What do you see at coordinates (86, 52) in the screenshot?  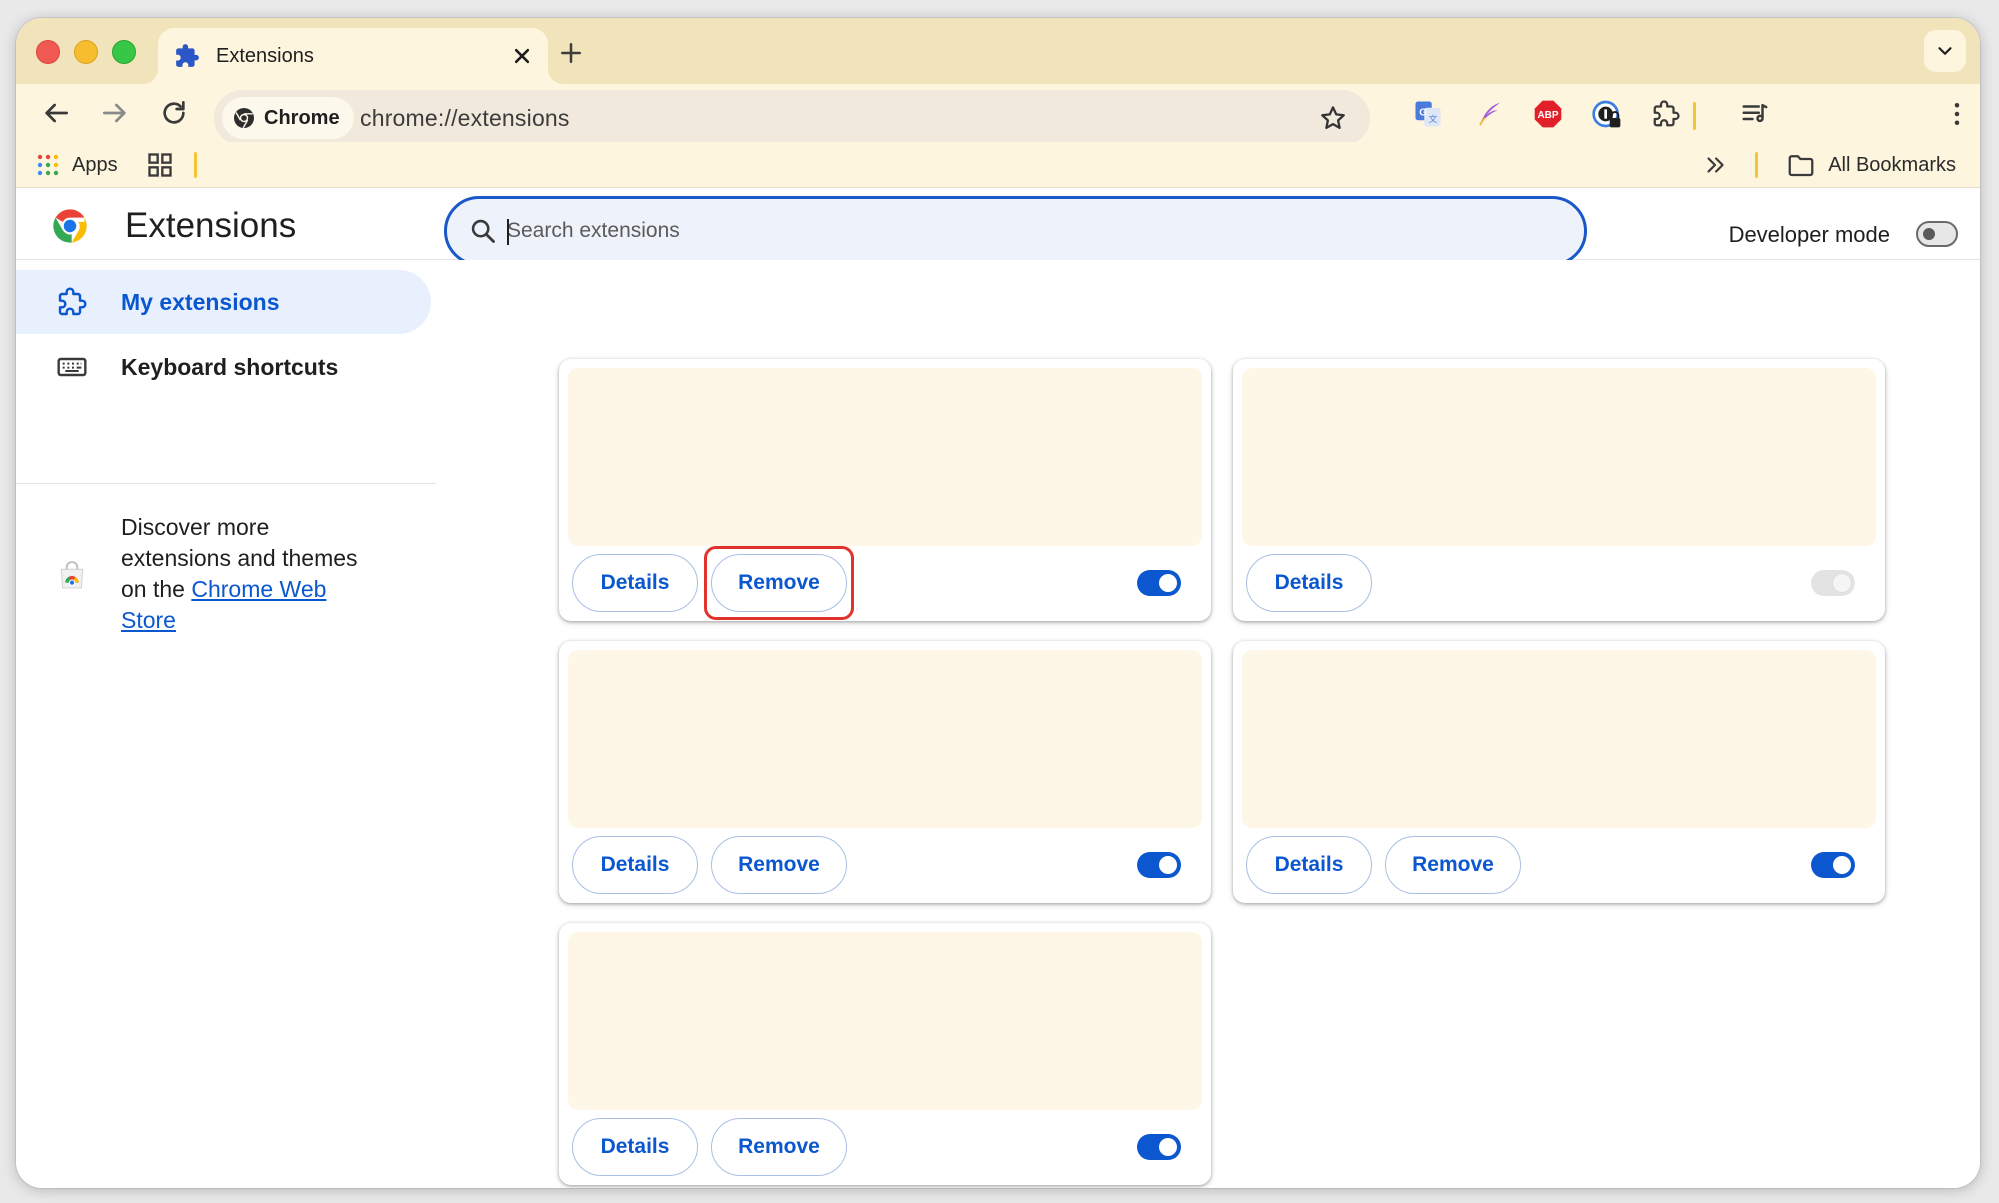 I see `minimize-window-button` at bounding box center [86, 52].